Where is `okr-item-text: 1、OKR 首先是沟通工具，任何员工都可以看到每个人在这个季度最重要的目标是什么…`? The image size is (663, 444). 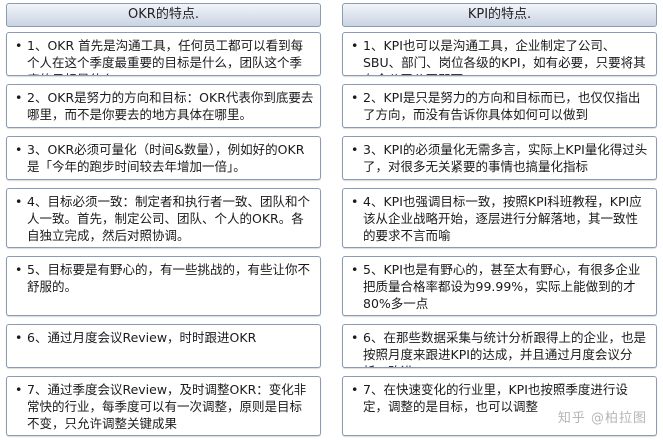 okr-item-text: 1、OKR 首先是沟通工具，任何员工都可以看到每个人在这个季度最重要的目标是什么… is located at coordinates (165, 56).